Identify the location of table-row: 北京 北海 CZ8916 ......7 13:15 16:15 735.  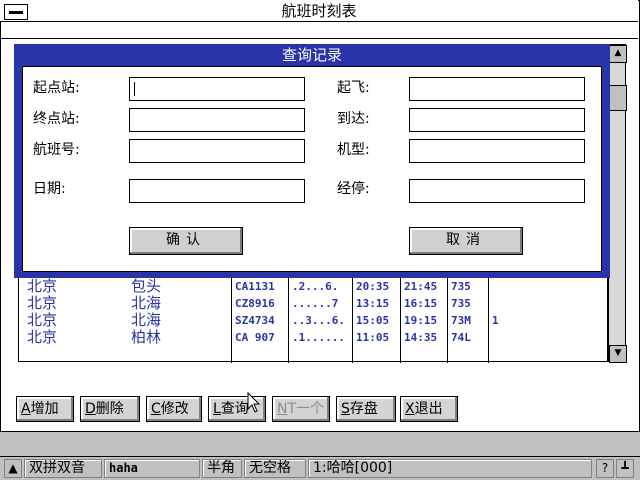
(313, 303).